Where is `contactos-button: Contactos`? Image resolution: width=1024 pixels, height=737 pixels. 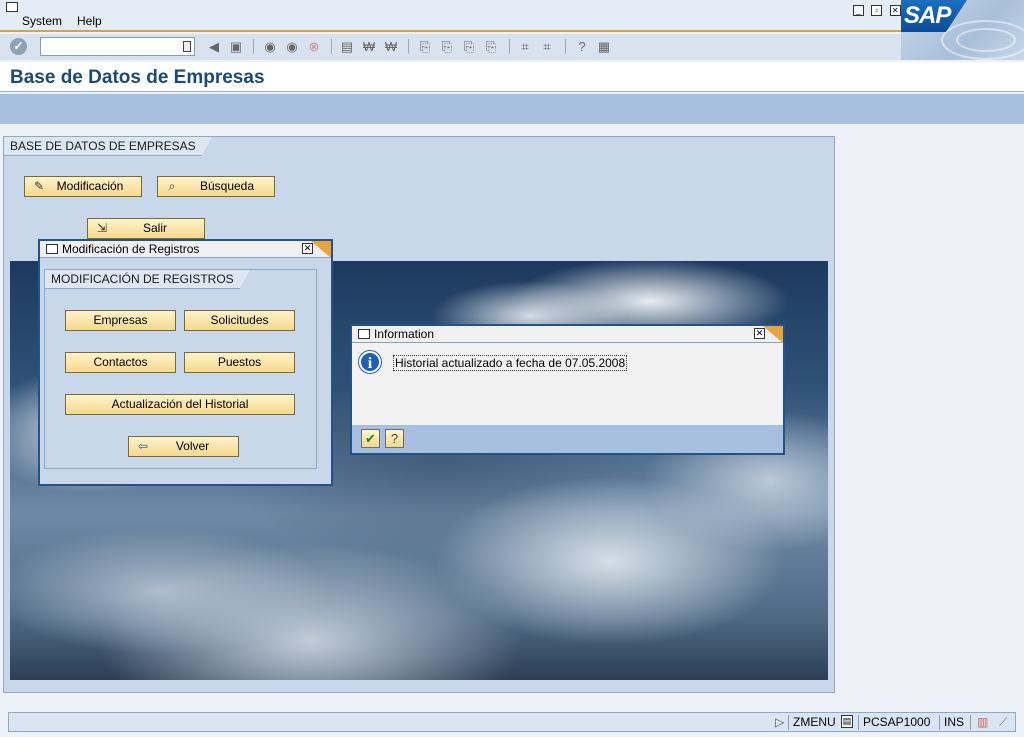 contactos-button: Contactos is located at coordinates (120, 362).